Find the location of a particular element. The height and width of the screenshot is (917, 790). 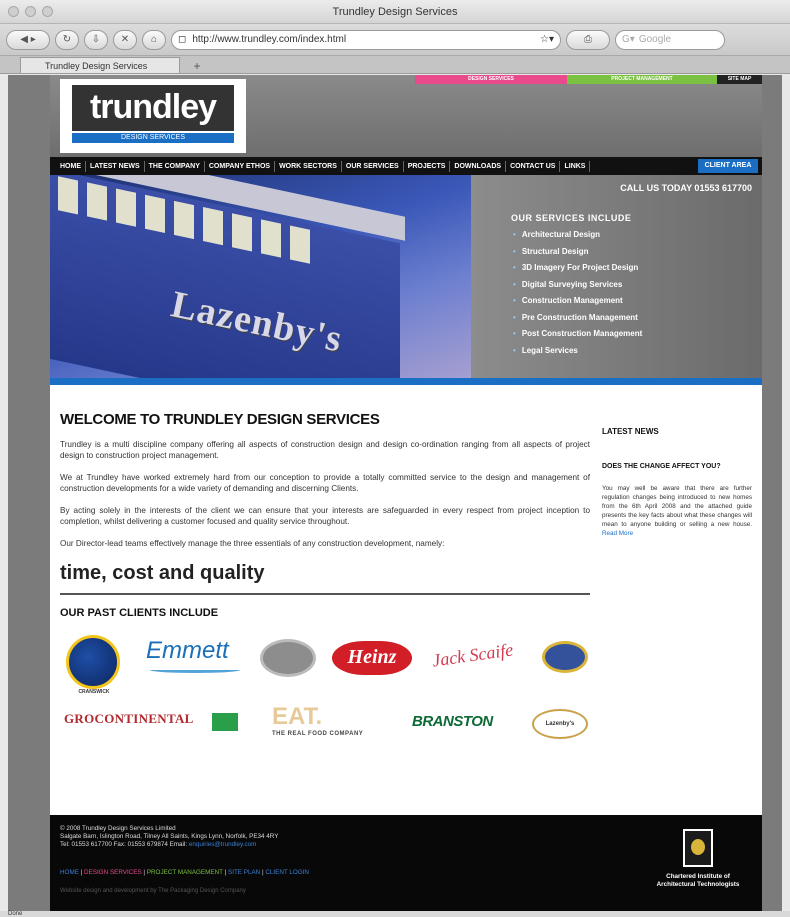

print-button: ⎙ is located at coordinates (588, 39).